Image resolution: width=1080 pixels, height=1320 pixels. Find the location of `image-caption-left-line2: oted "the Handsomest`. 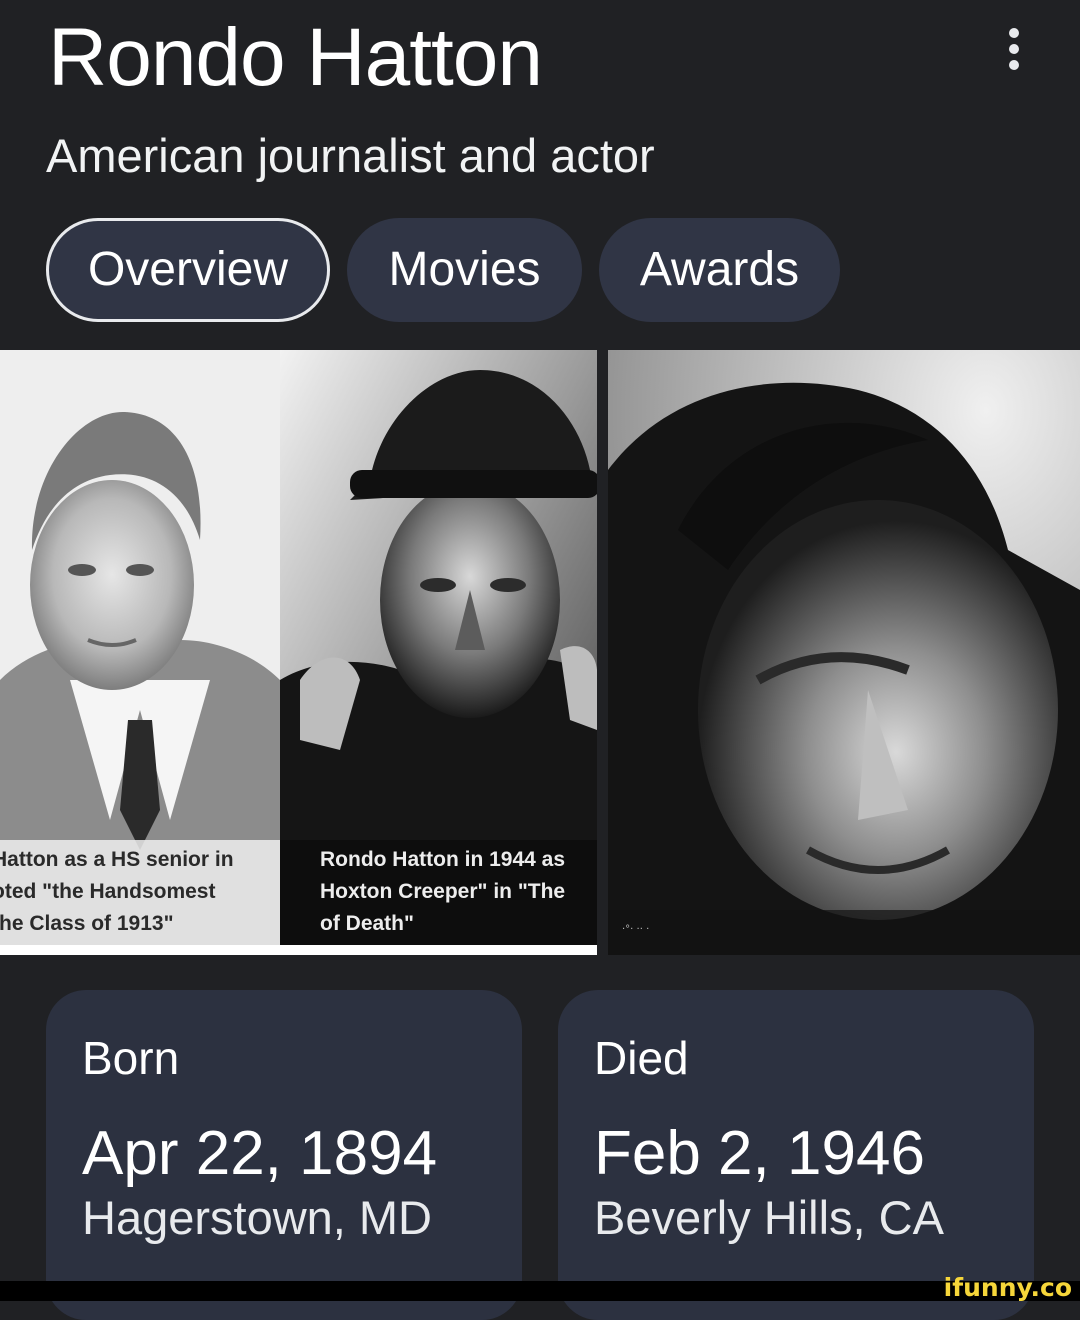

image-caption-left-line2: oted "the Handsomest is located at coordinates (107, 891).